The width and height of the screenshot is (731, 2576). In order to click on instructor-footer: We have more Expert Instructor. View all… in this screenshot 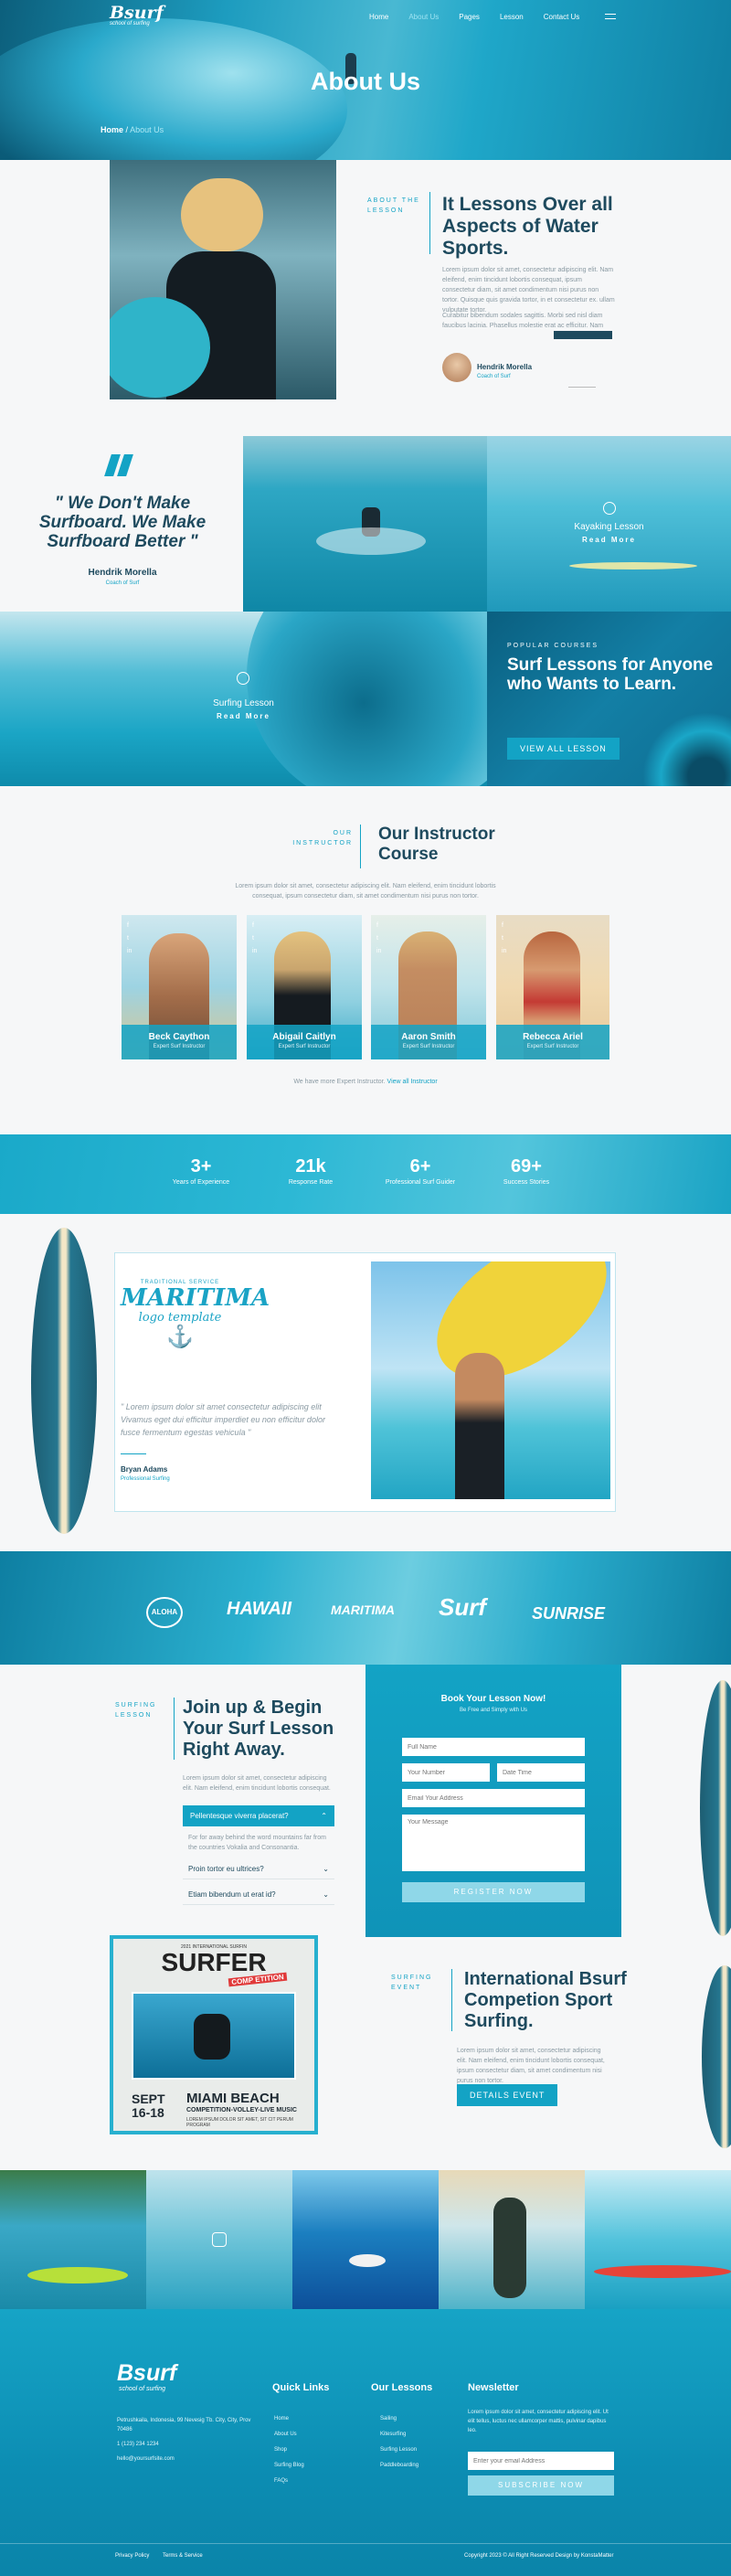, I will do `click(365, 1082)`.